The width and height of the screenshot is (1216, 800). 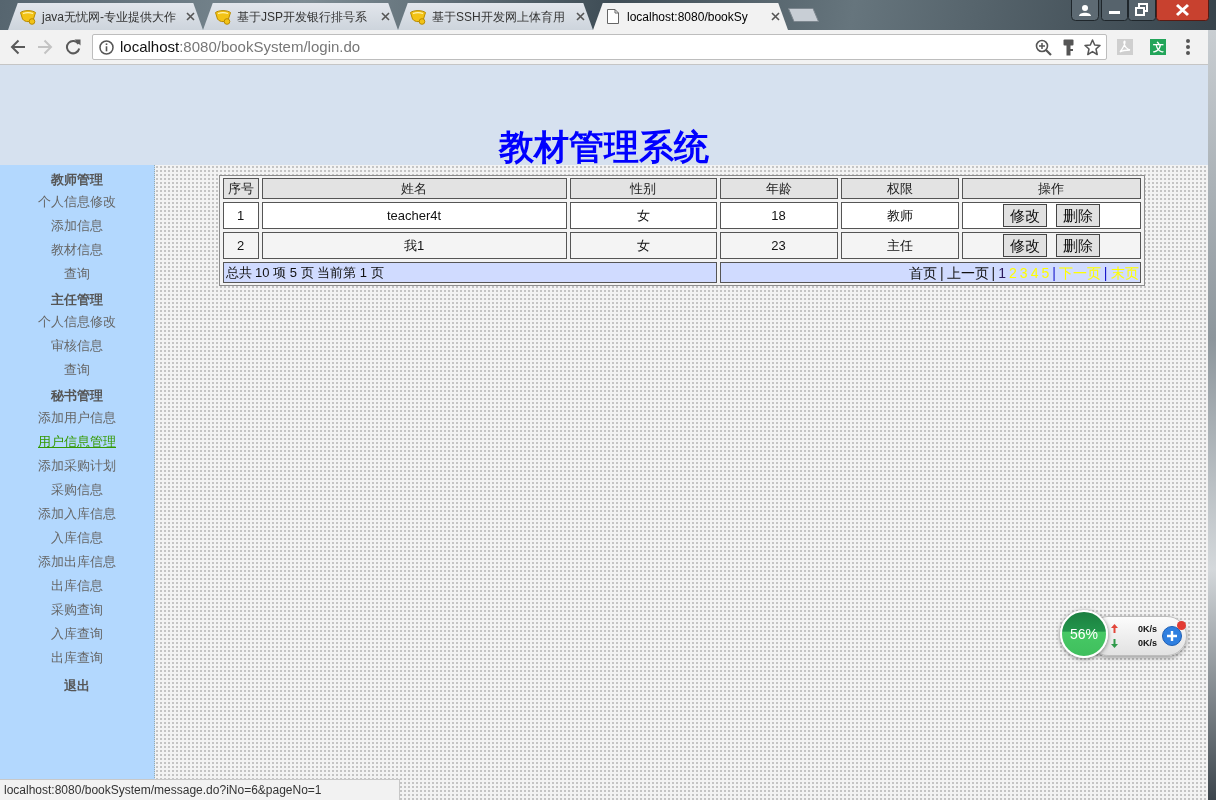 I want to click on browser-tab: localhost:8080/bookSy, so click(x=690, y=16).